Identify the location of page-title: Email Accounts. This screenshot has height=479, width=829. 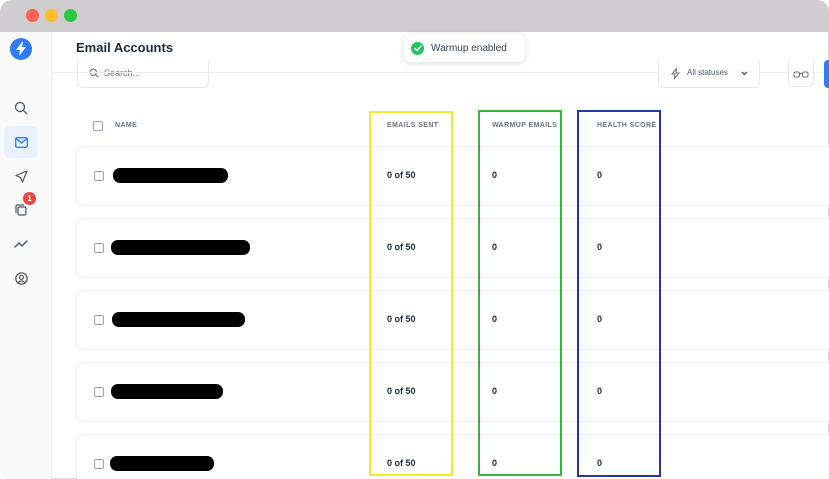
(125, 47).